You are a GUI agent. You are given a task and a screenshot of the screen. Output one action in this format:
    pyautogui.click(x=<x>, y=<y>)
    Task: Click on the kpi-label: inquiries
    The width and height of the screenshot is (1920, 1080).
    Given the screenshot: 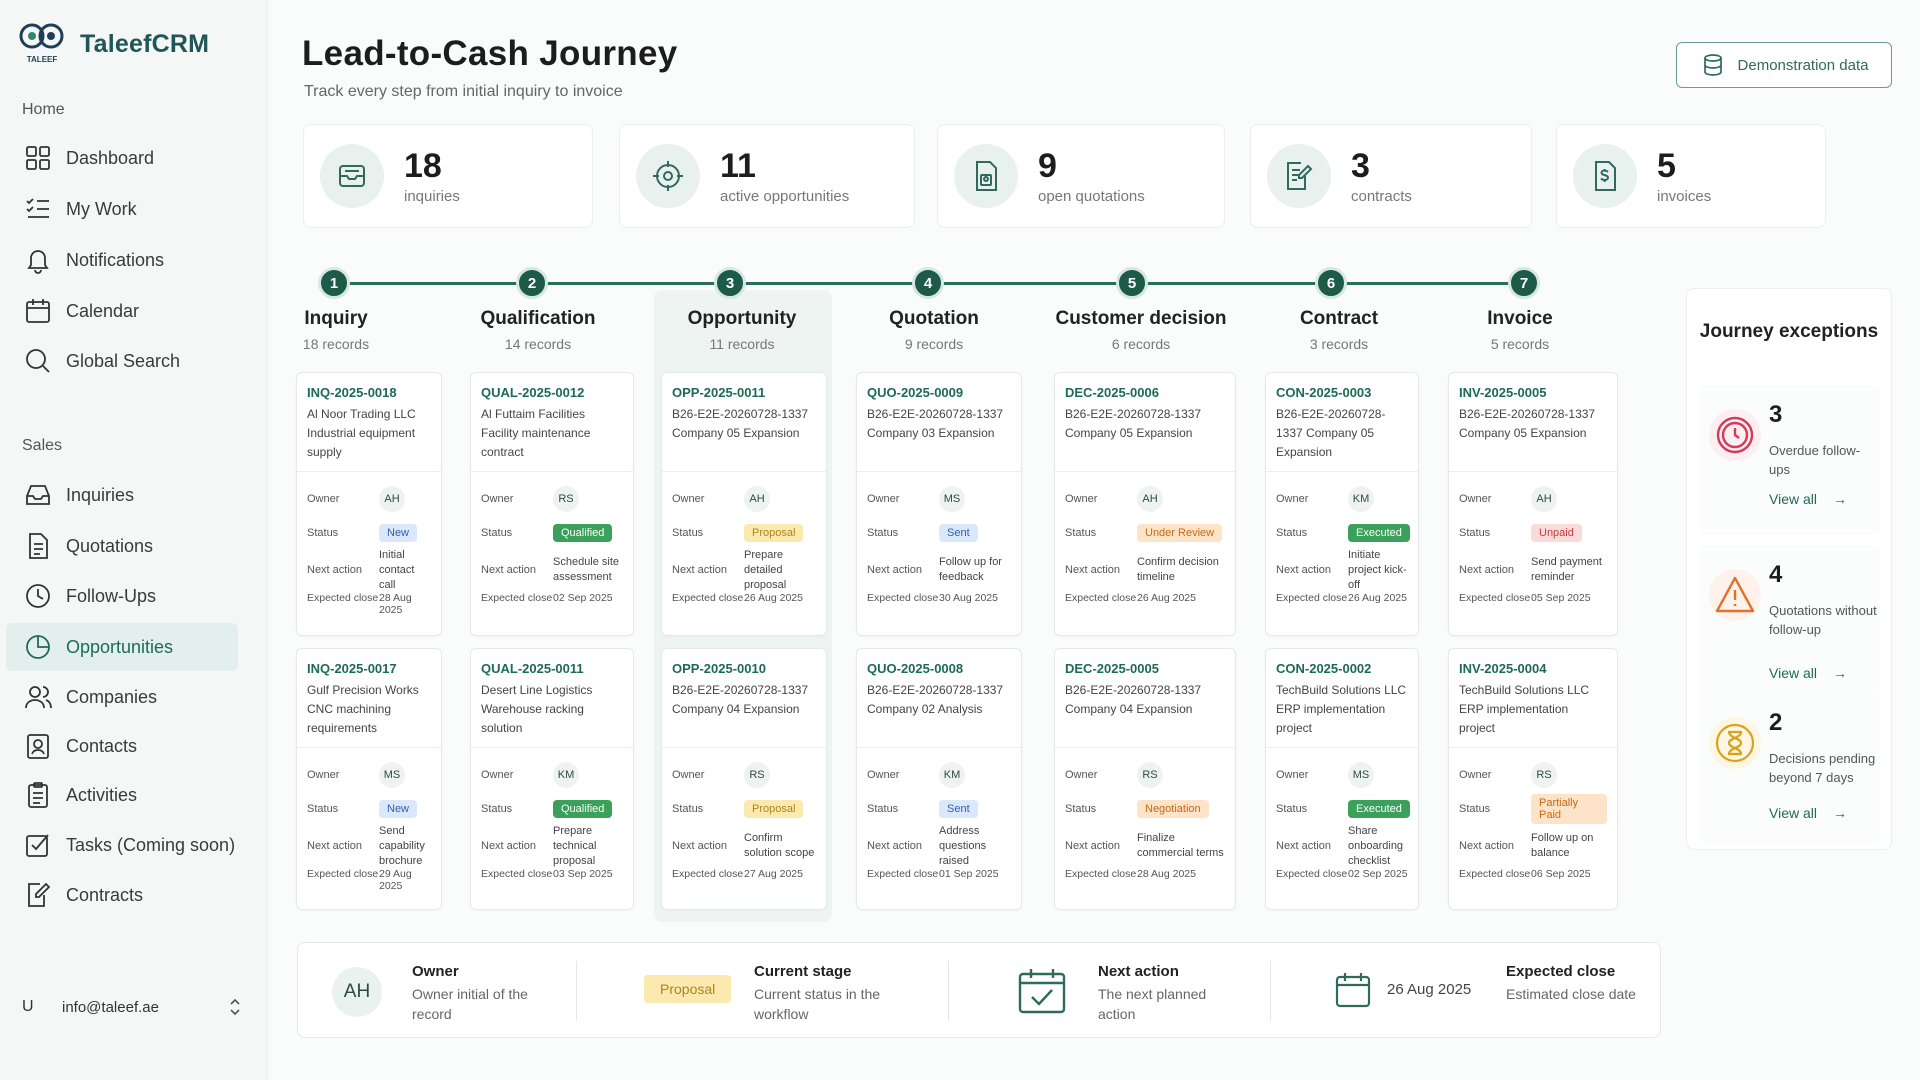 What is the action you would take?
    pyautogui.click(x=432, y=196)
    